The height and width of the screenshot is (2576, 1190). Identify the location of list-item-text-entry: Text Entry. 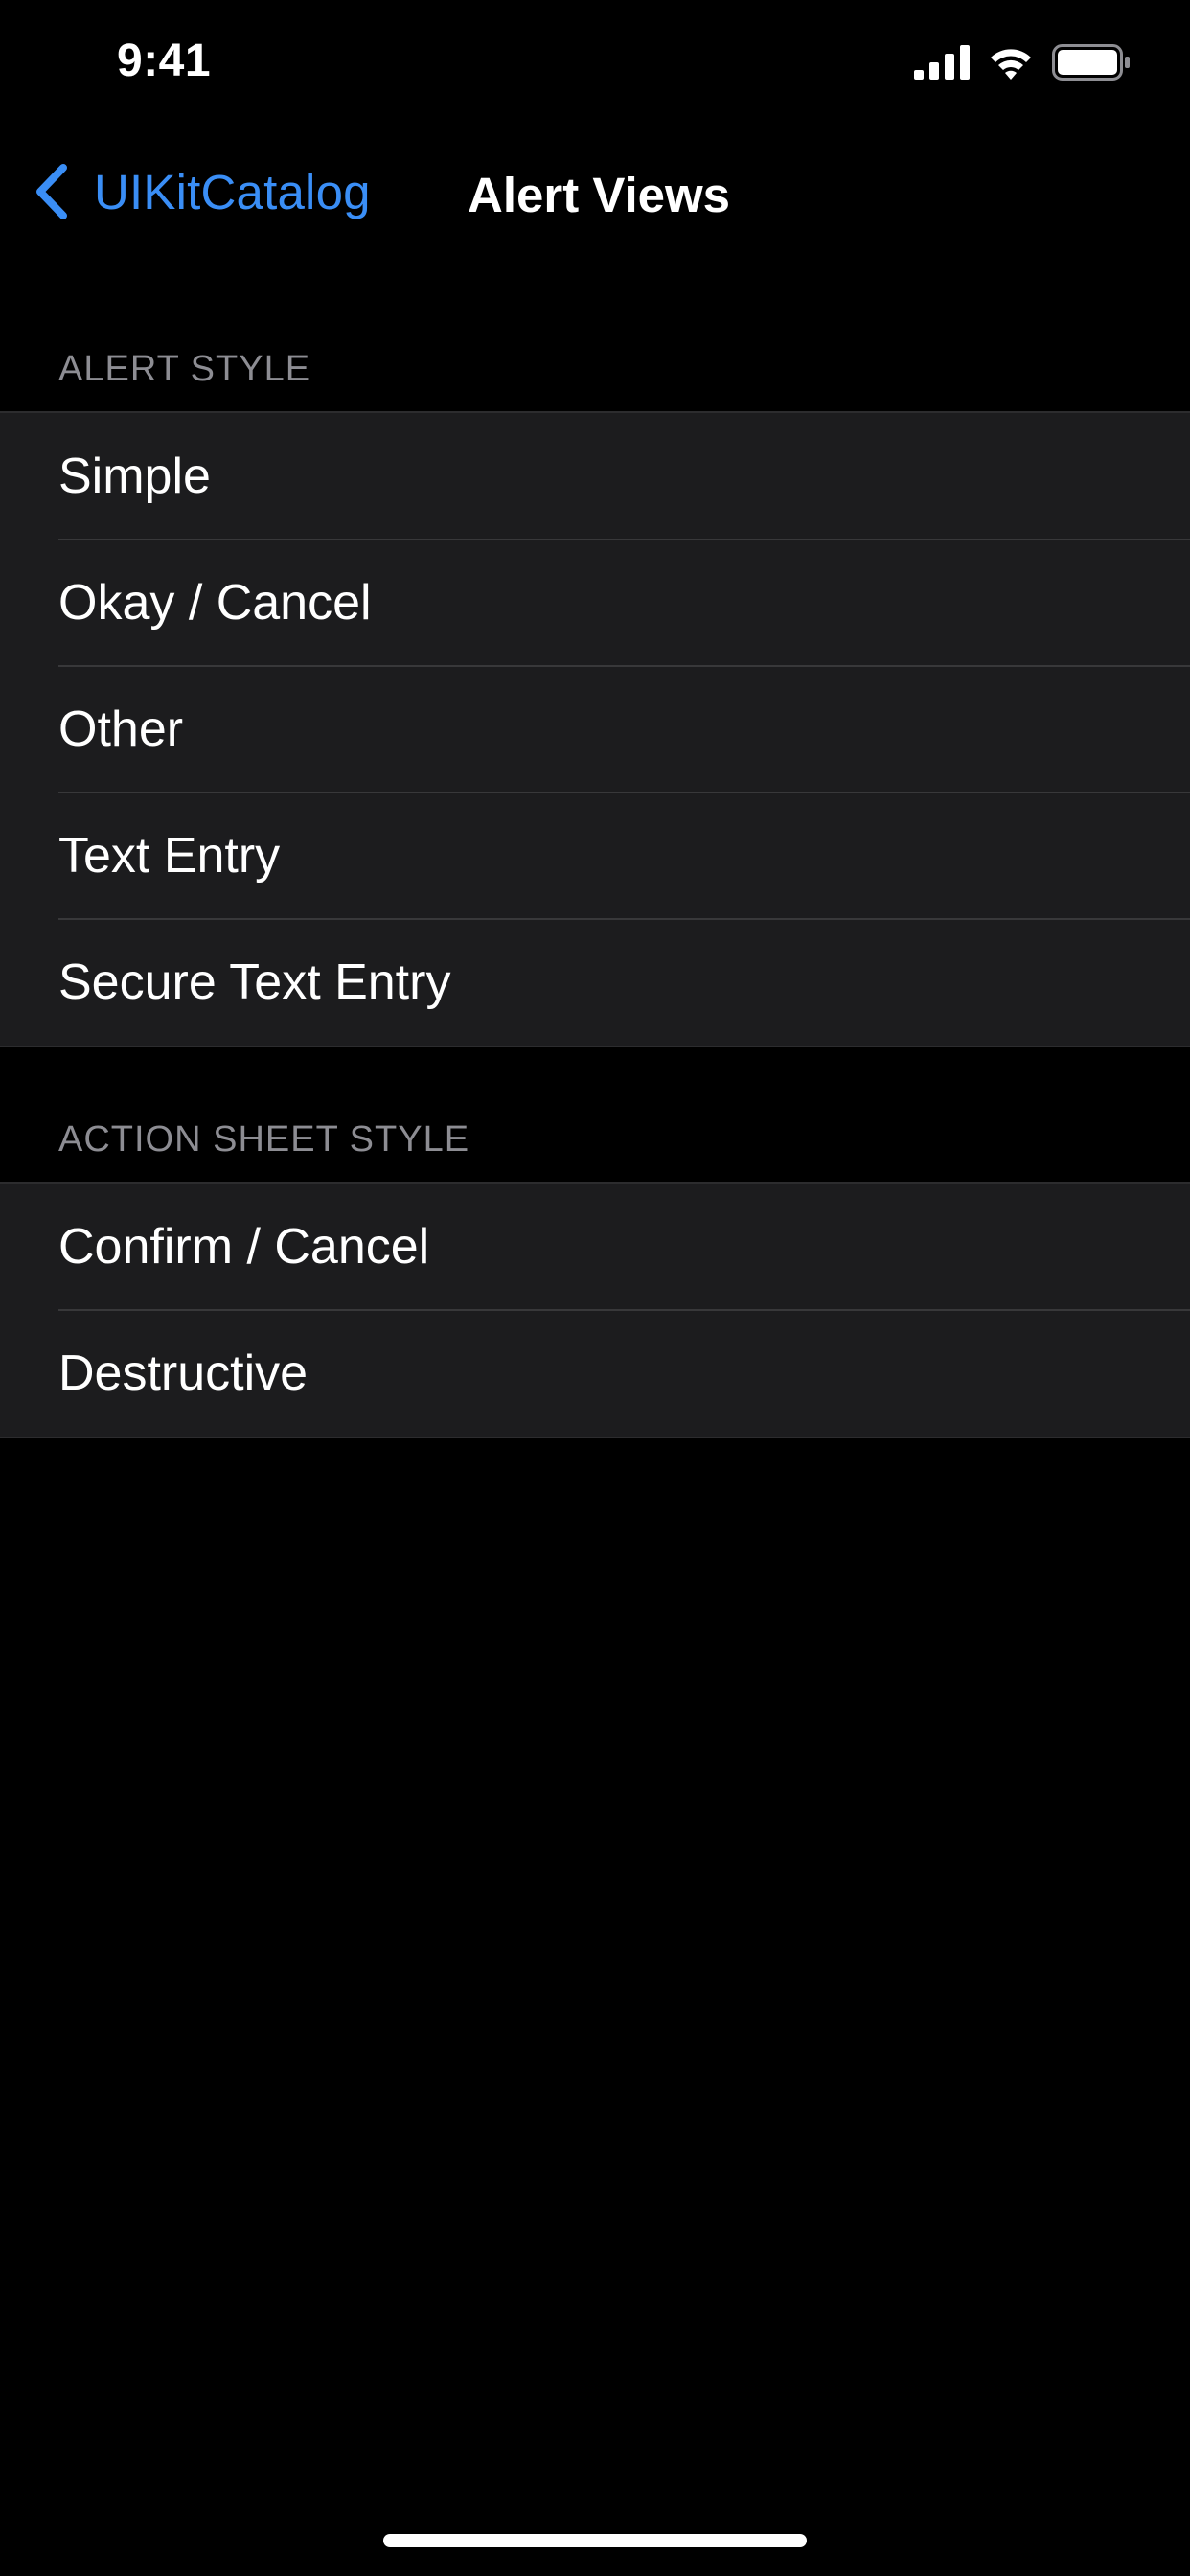
(595, 855).